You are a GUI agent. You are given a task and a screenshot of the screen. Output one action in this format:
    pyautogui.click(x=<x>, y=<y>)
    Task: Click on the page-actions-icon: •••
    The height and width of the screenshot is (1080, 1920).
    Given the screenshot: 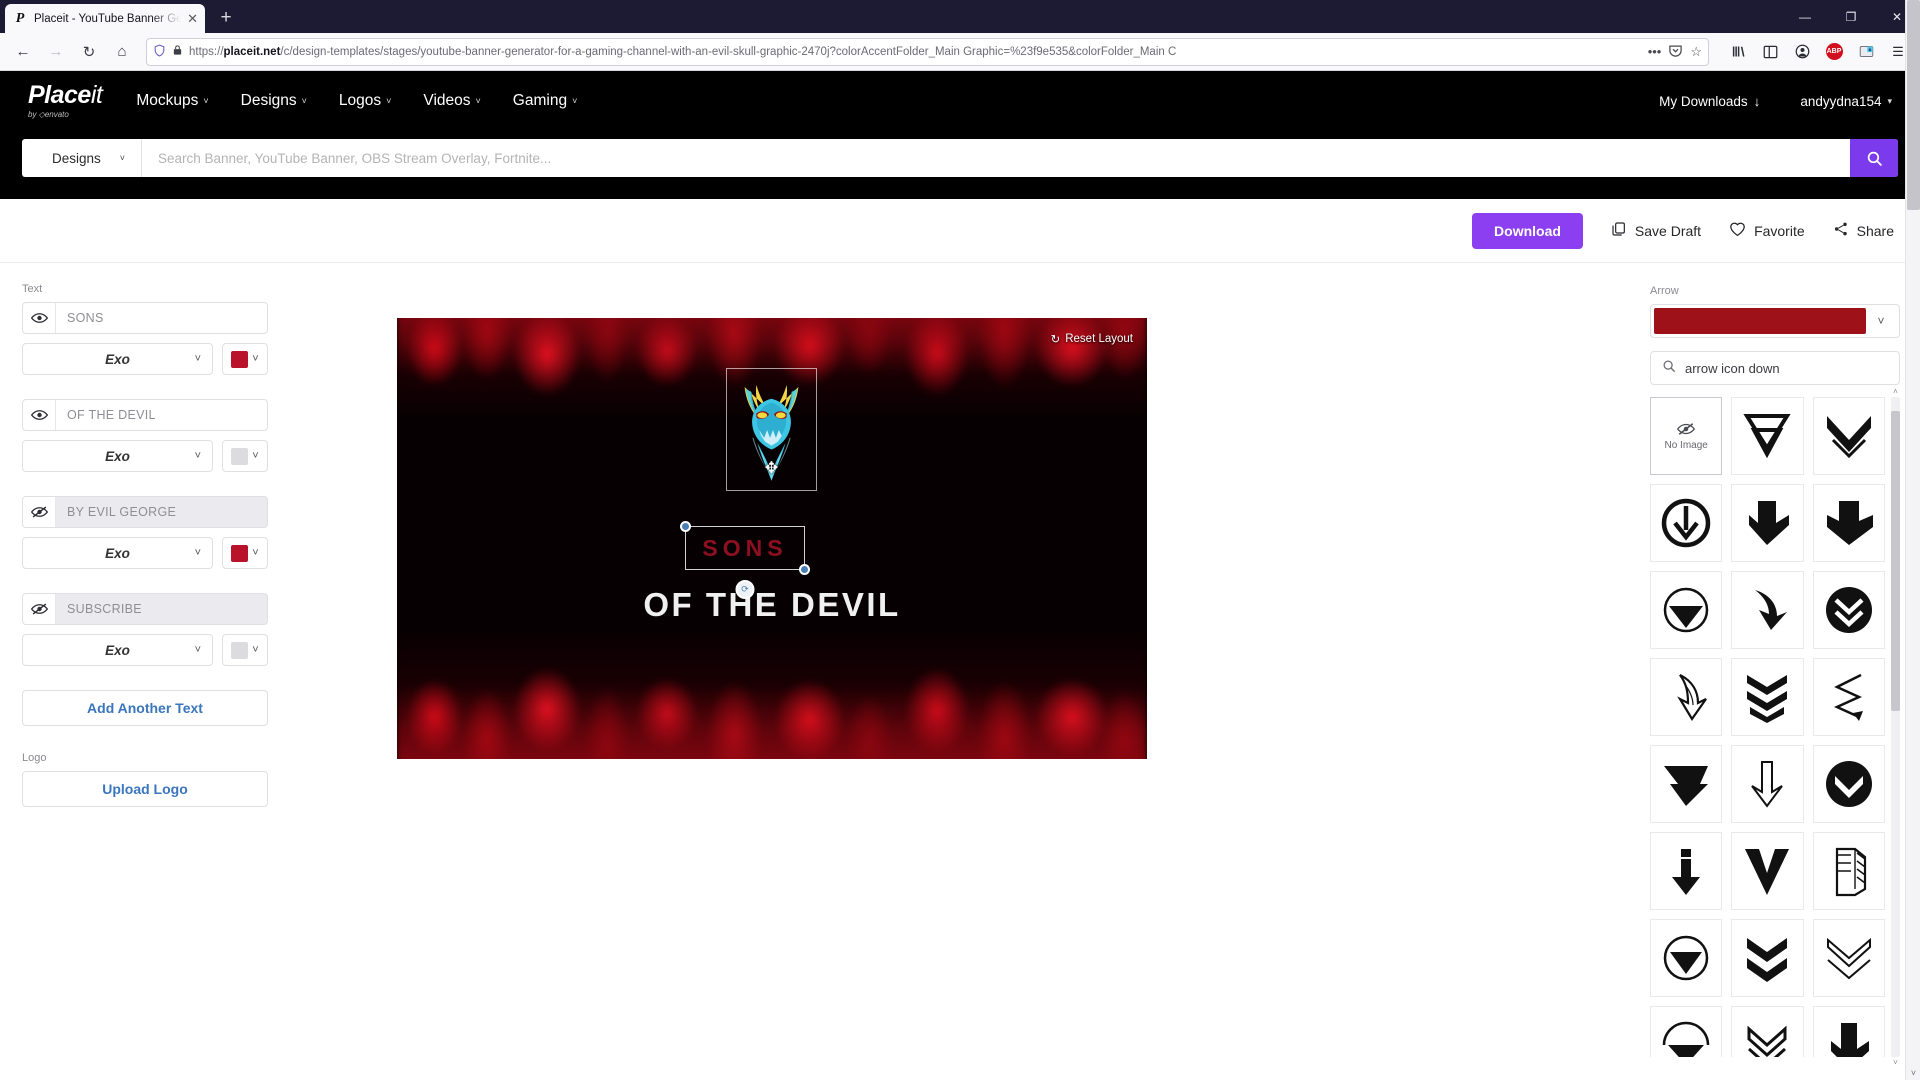 What is the action you would take?
    pyautogui.click(x=1655, y=51)
    